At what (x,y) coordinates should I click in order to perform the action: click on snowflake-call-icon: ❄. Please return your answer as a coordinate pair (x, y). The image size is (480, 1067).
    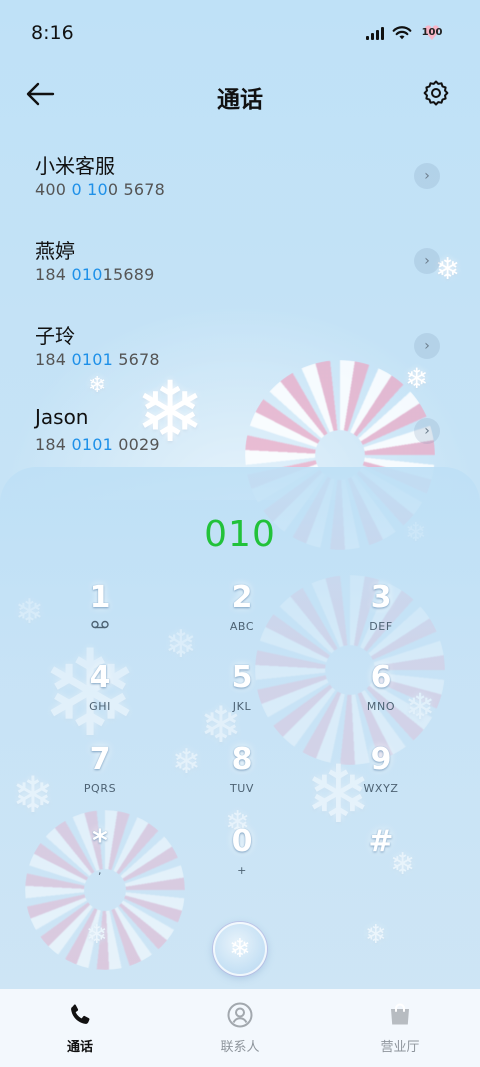
    Looking at the image, I should click on (240, 949).